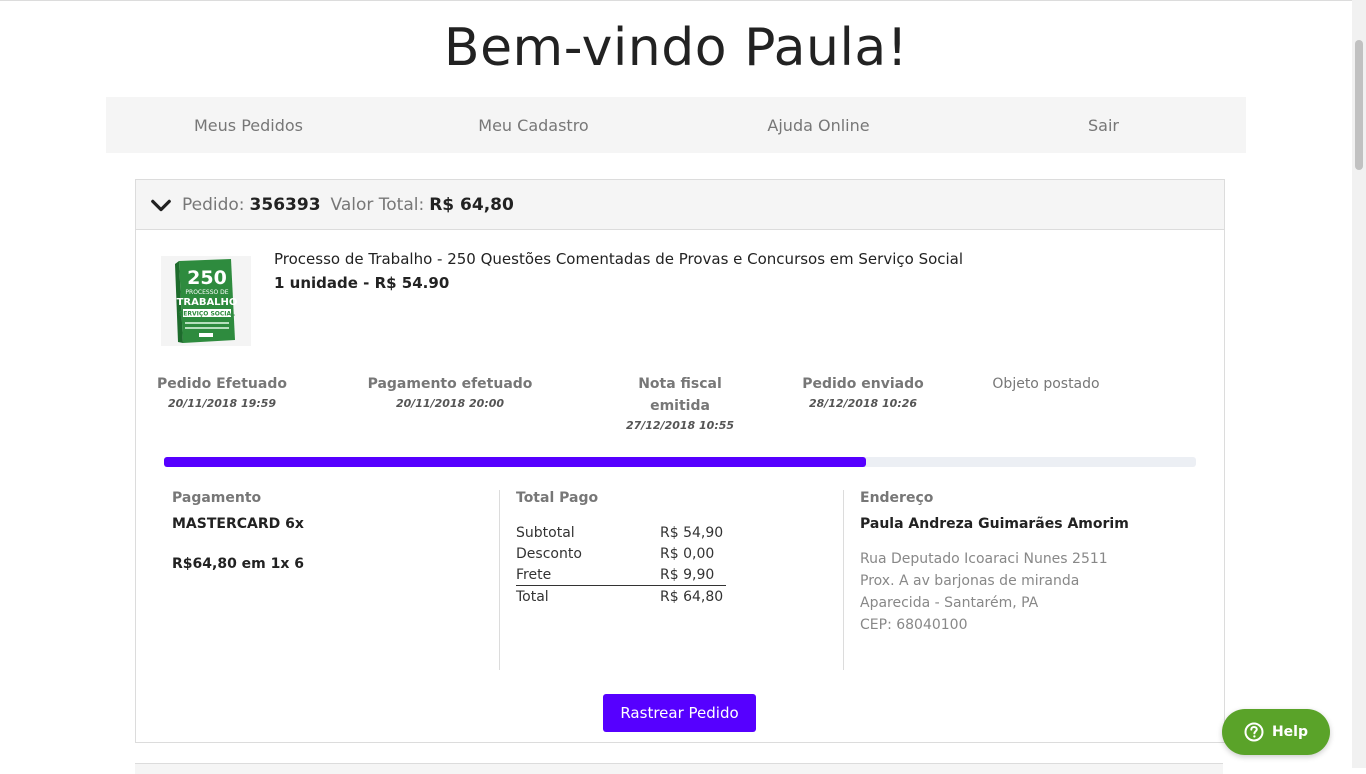  I want to click on payment-installments: R$64,80 em 1x 6, so click(238, 564).